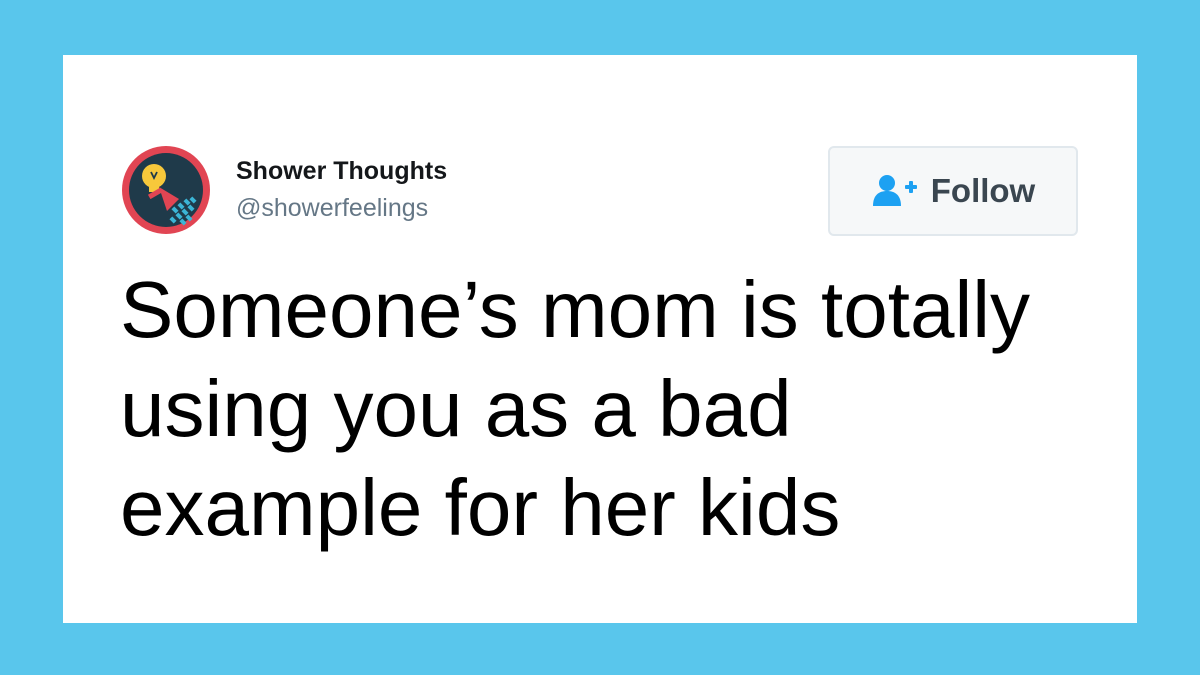 This screenshot has height=675, width=1200. I want to click on lightbulb-shower-icon, so click(166, 190).